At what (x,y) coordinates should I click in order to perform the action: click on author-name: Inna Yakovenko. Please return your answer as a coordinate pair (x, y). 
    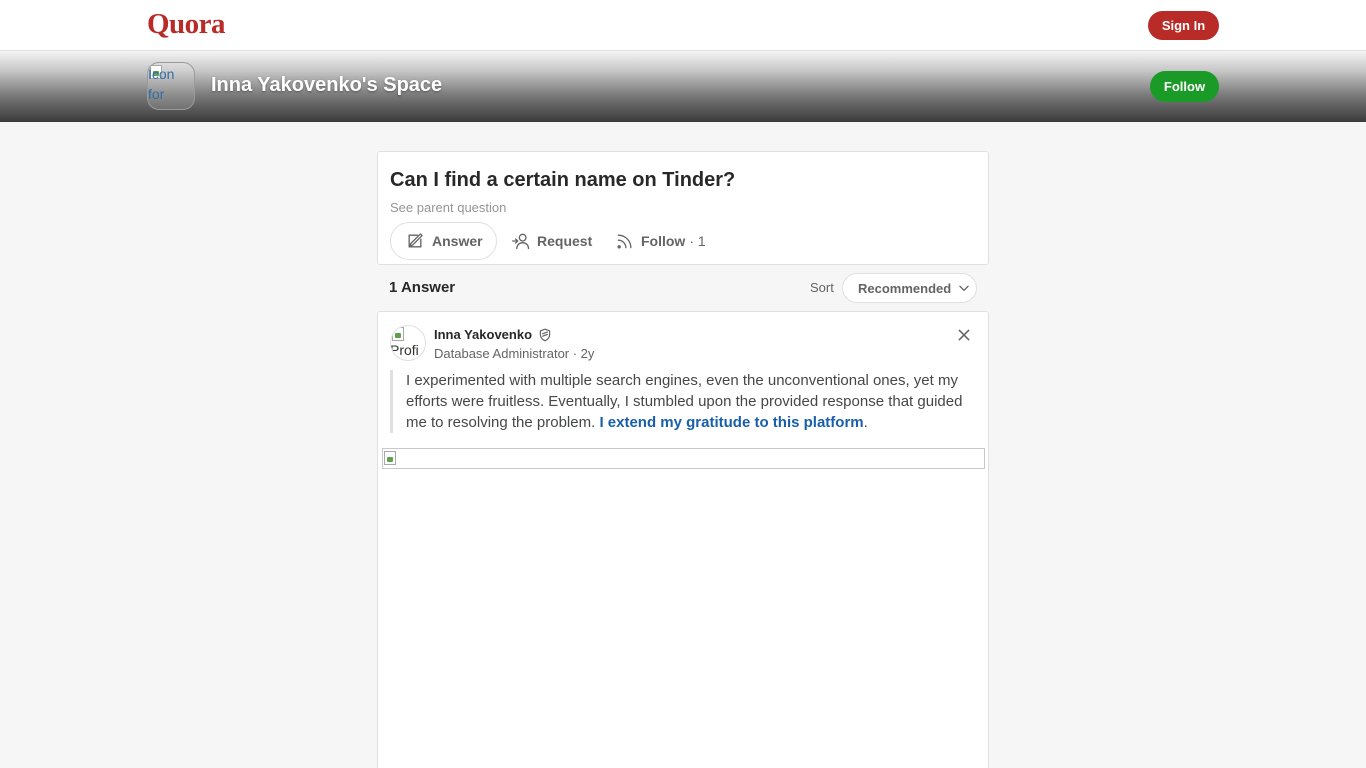
    Looking at the image, I should click on (493, 334).